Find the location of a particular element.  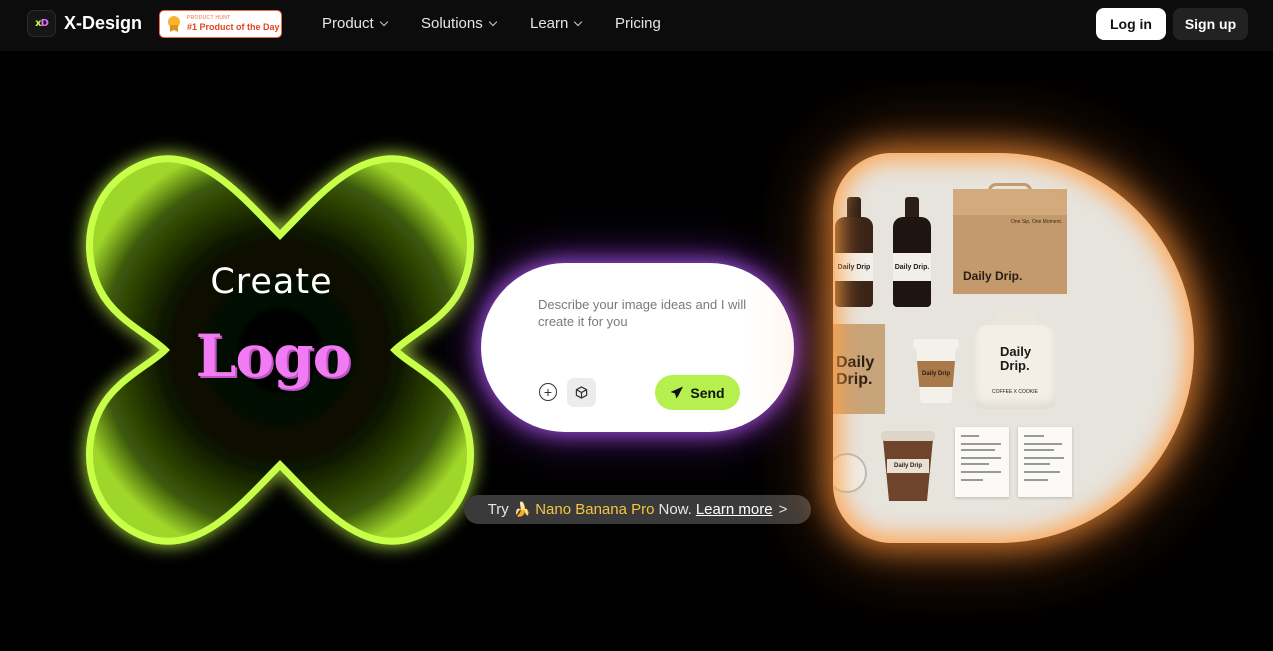

medal-icon is located at coordinates (174, 24).